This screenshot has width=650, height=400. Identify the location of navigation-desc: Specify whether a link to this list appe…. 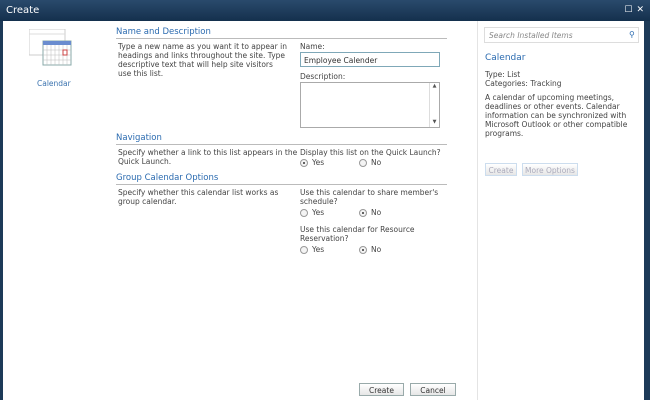
(208, 157).